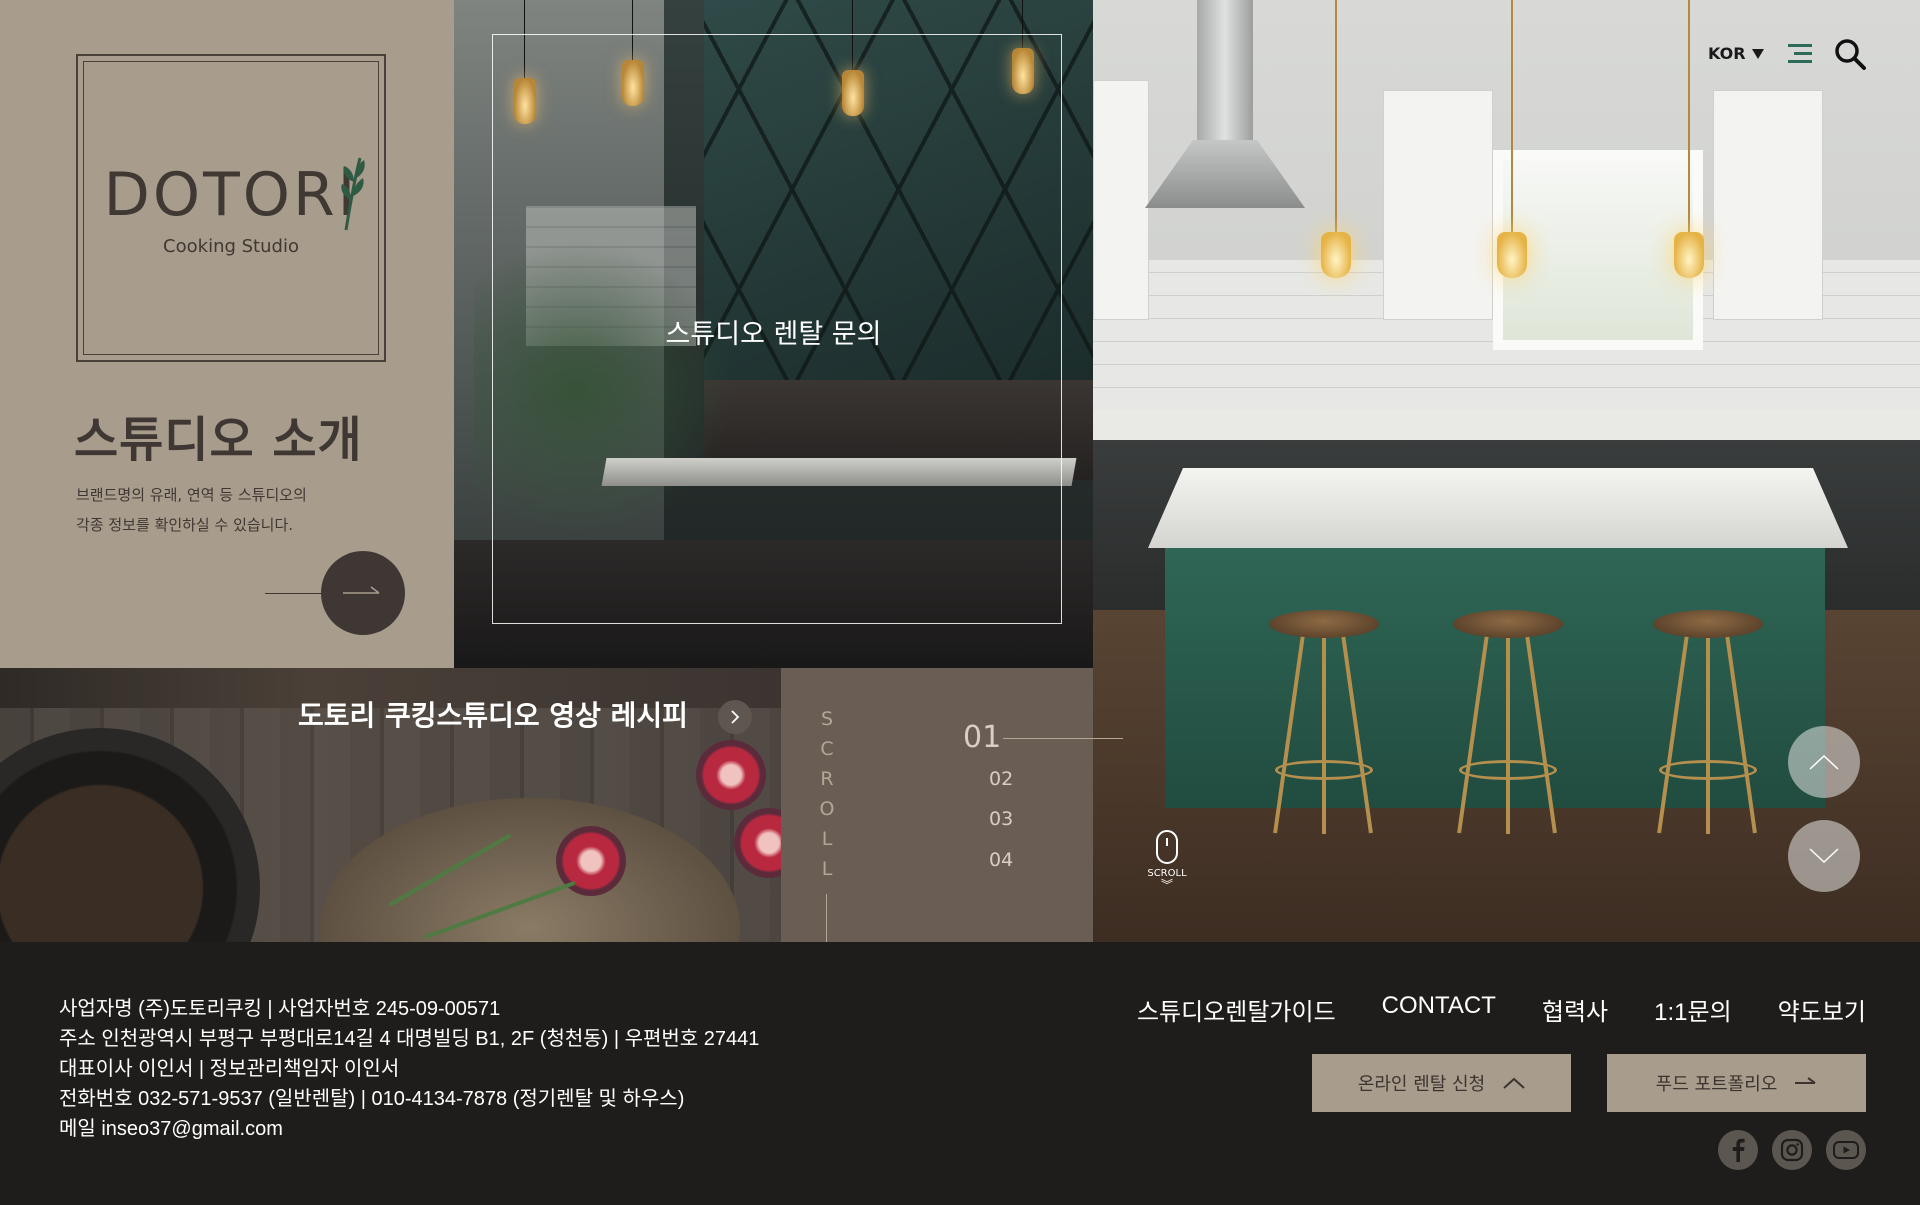  I want to click on youtube-button, so click(1846, 1150).